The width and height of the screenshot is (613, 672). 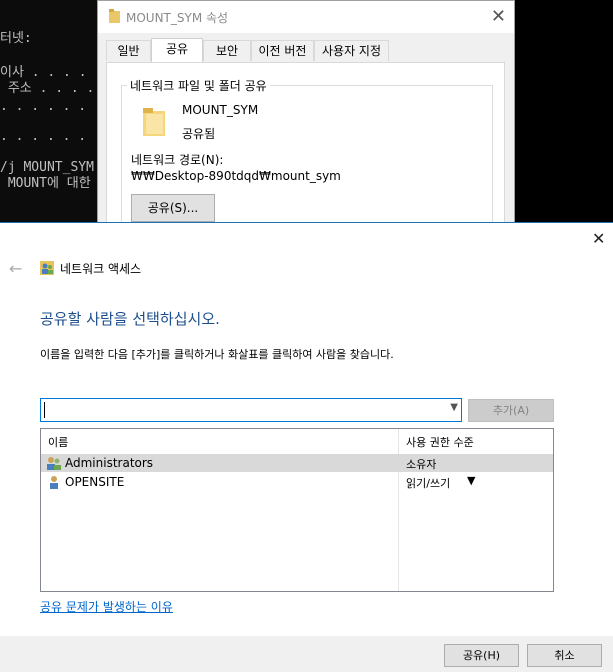 I want to click on tab-customize: 사용자 지정, so click(x=351, y=50).